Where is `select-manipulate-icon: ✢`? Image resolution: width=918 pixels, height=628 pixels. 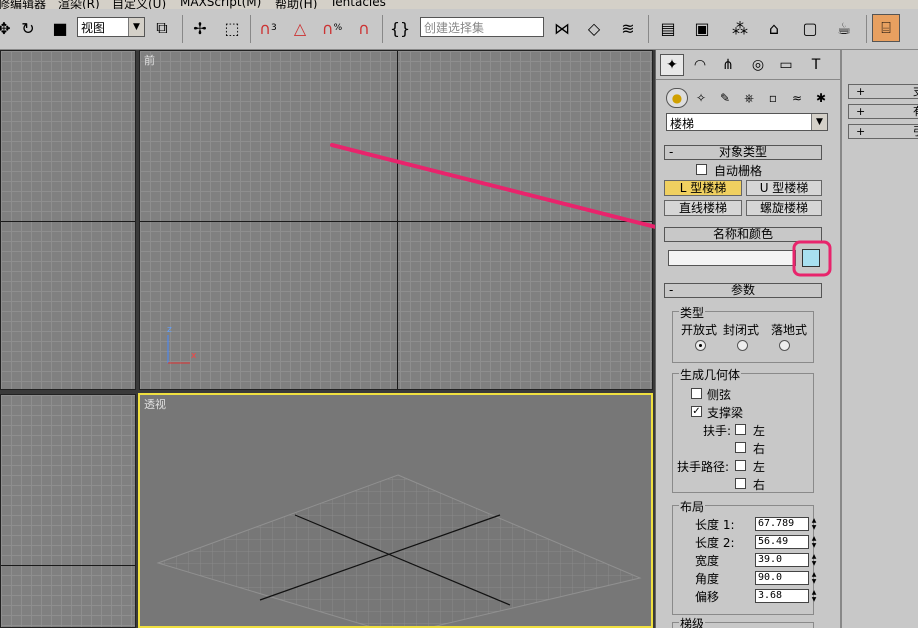 select-manipulate-icon: ✢ is located at coordinates (200, 28).